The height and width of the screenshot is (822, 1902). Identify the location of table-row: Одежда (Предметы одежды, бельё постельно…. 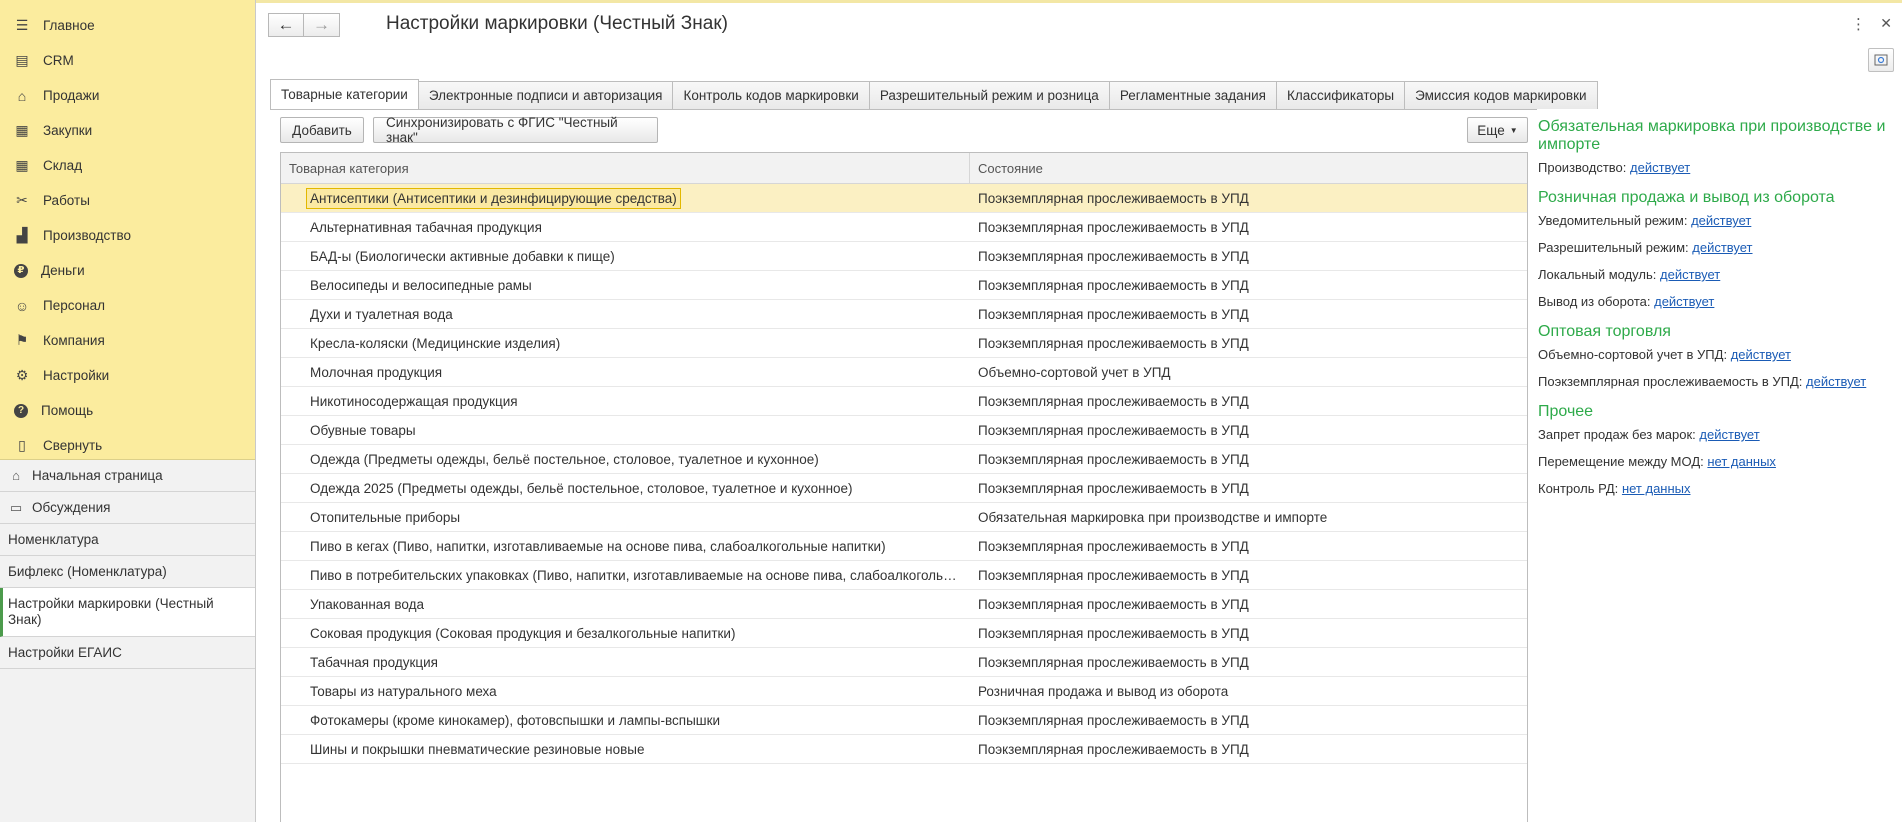
(904, 459).